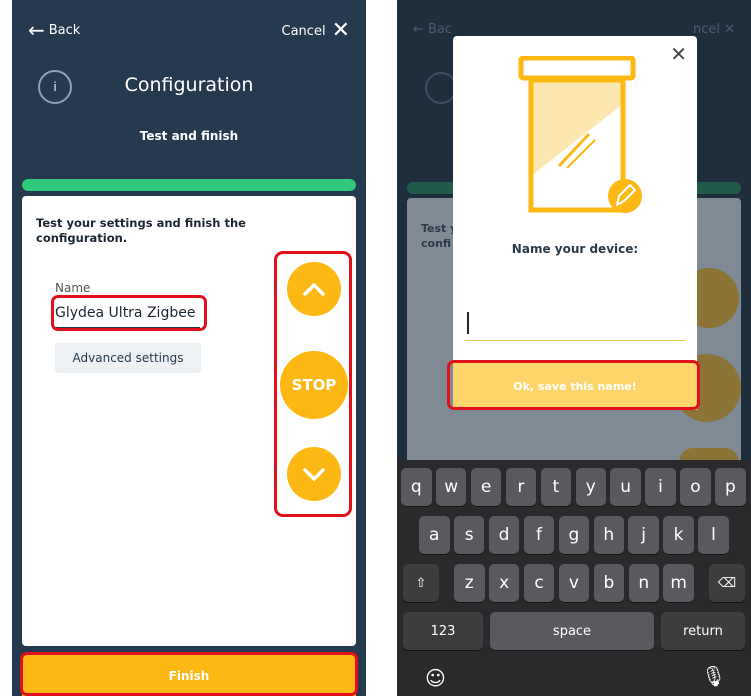 This screenshot has width=751, height=696. I want to click on key-w: w, so click(451, 487).